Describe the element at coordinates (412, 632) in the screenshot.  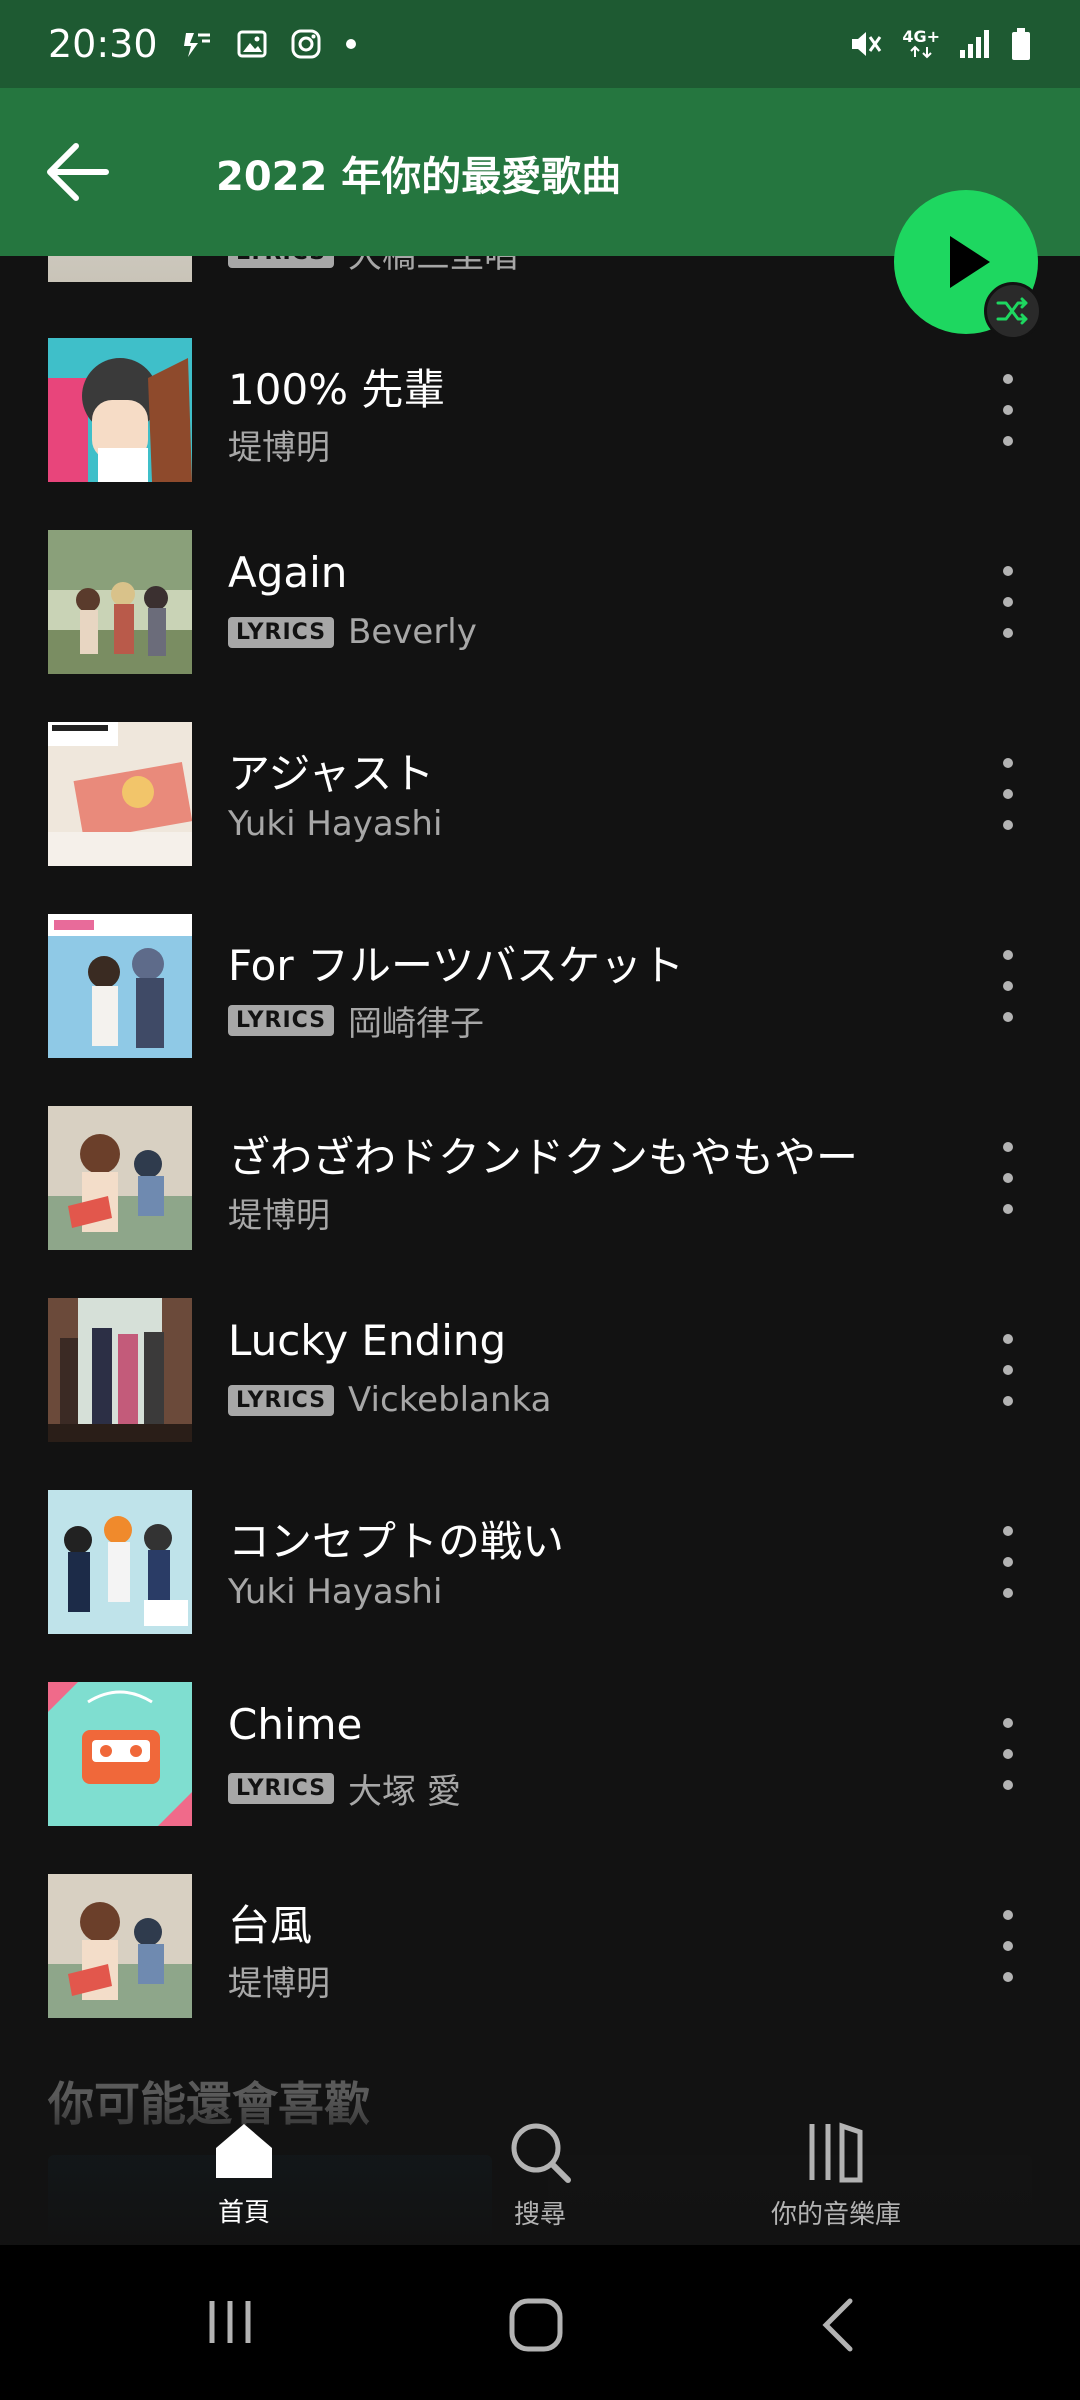
I see `song-artist: Beverly` at that location.